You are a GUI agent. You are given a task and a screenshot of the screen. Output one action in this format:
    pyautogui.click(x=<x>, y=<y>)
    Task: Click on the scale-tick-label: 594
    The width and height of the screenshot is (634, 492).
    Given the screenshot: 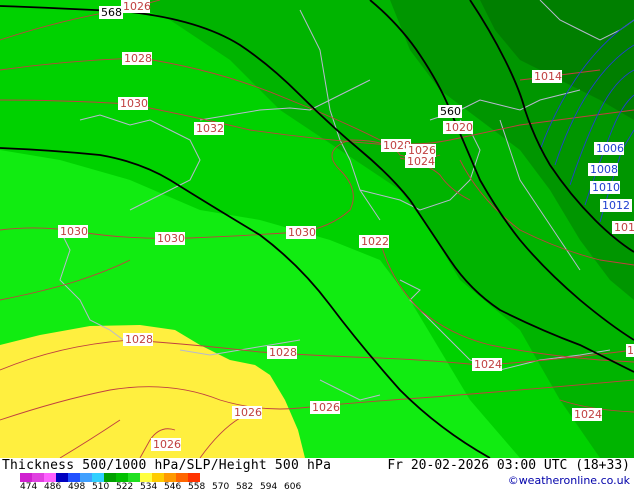 What is the action you would take?
    pyautogui.click(x=269, y=487)
    